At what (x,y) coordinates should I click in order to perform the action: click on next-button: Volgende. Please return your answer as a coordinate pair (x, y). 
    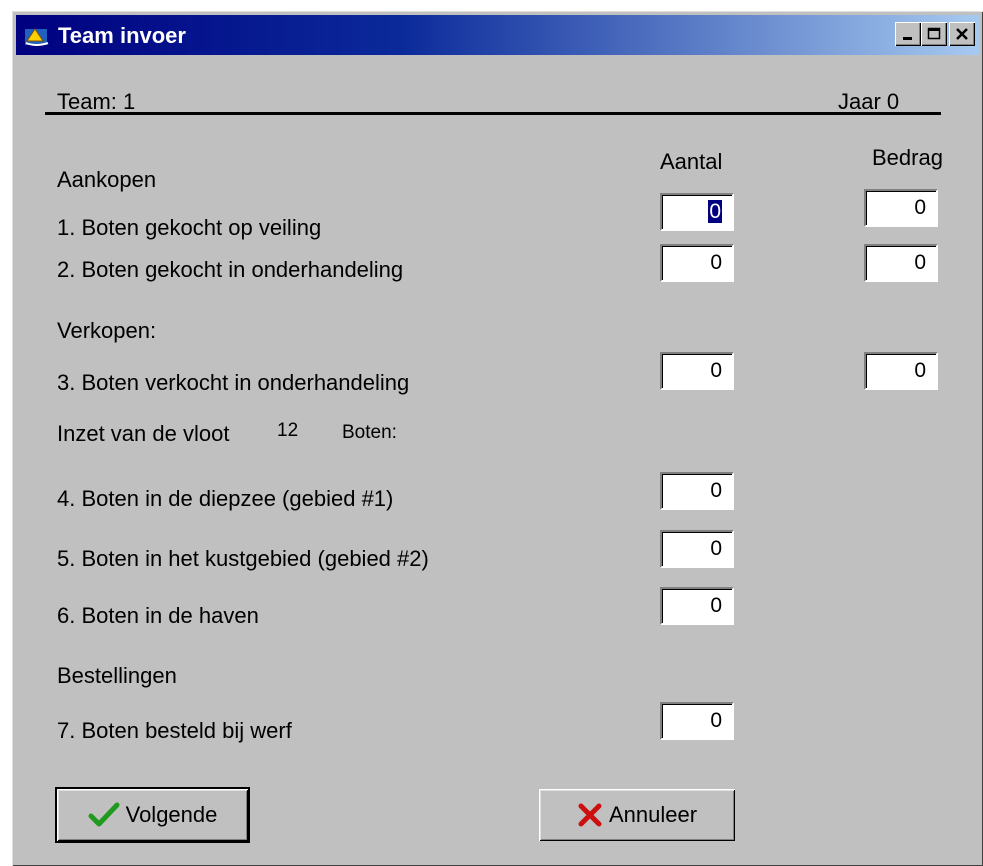
    Looking at the image, I should click on (152, 815).